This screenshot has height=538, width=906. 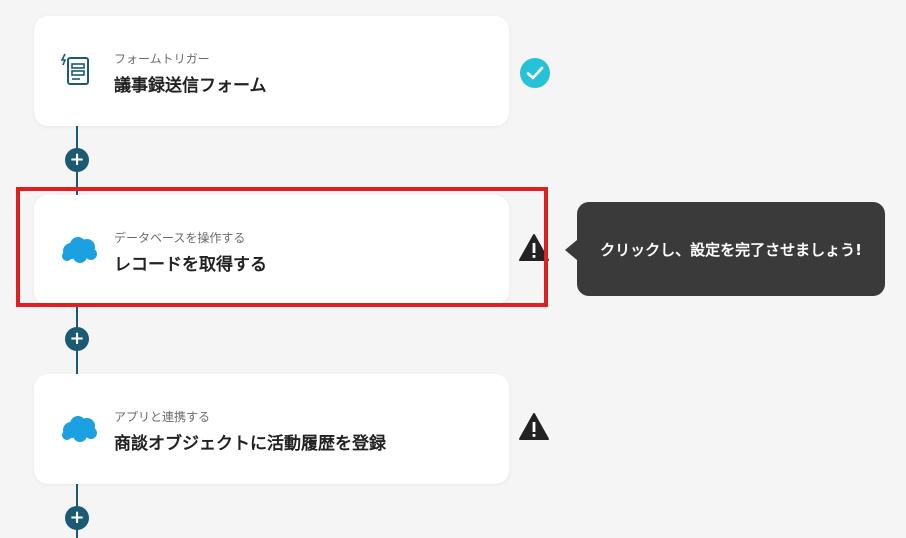 I want to click on check-icon, so click(x=535, y=73).